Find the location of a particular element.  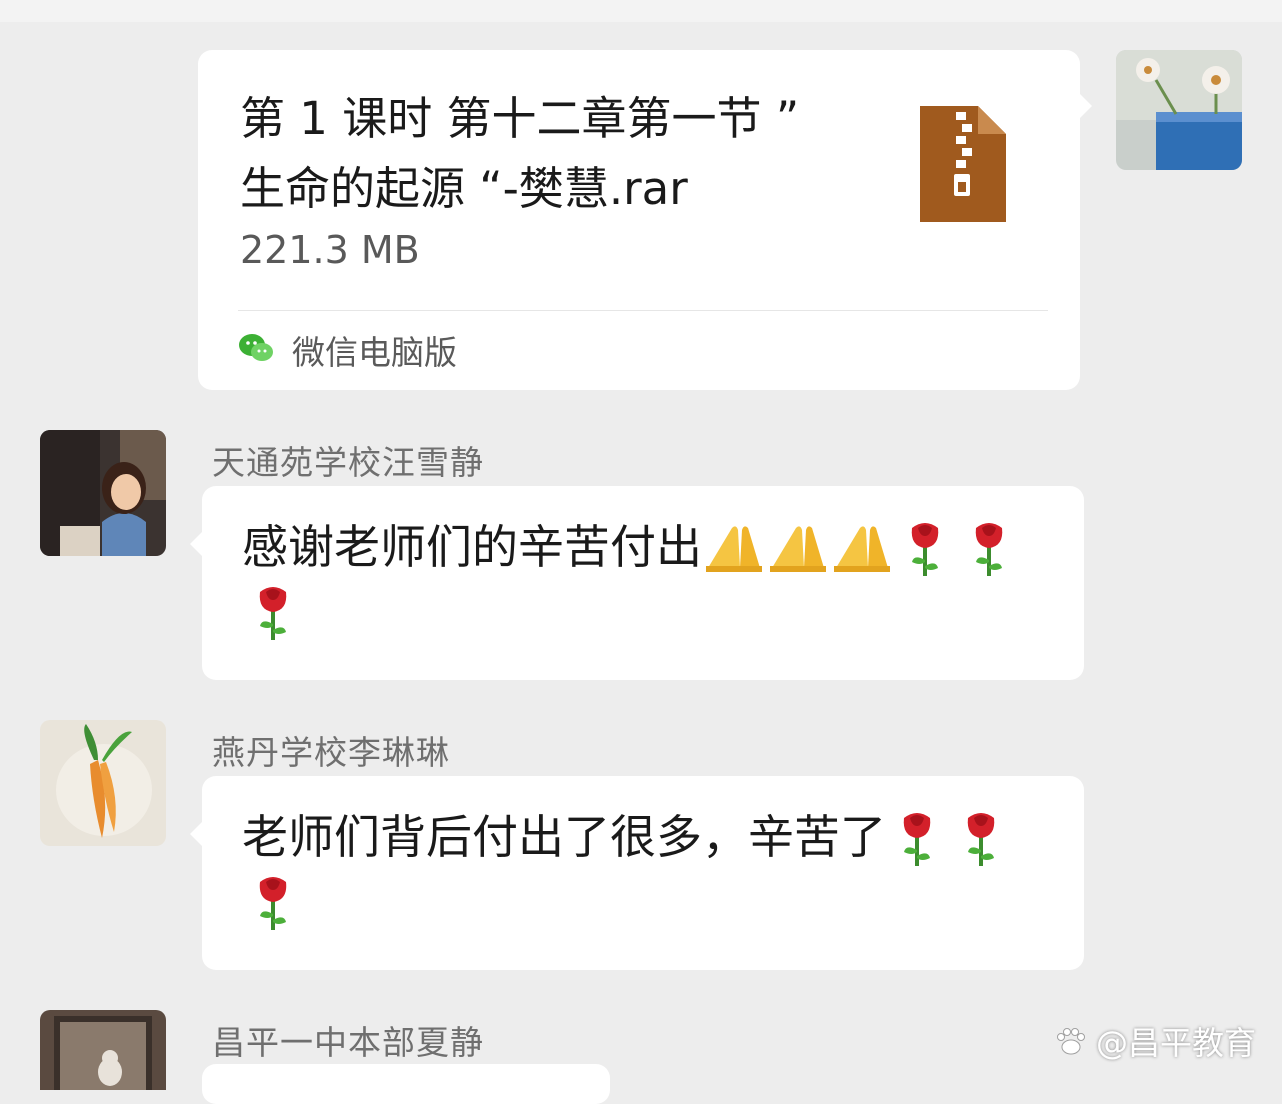

archive-file-icon is located at coordinates (963, 166).